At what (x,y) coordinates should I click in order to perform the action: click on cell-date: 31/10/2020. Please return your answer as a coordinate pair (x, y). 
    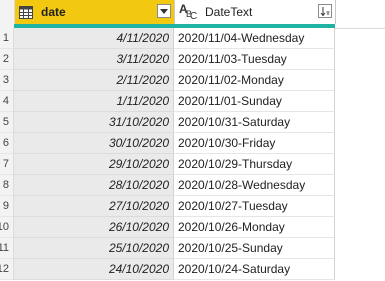
    Looking at the image, I should click on (94, 122).